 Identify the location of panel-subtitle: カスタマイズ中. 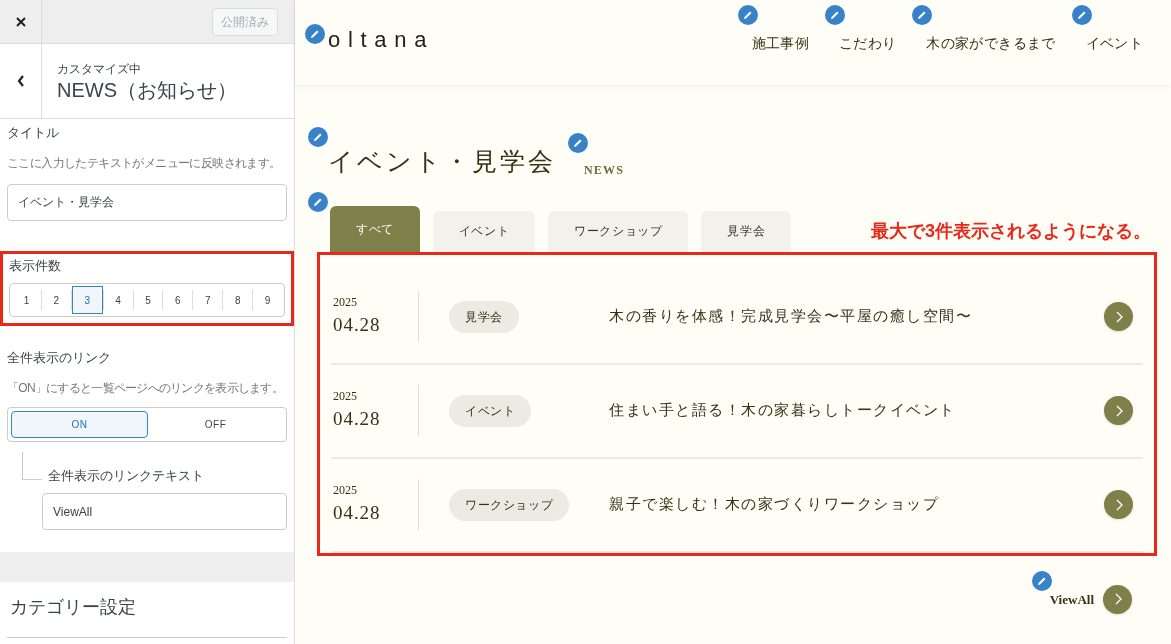
(99, 69).